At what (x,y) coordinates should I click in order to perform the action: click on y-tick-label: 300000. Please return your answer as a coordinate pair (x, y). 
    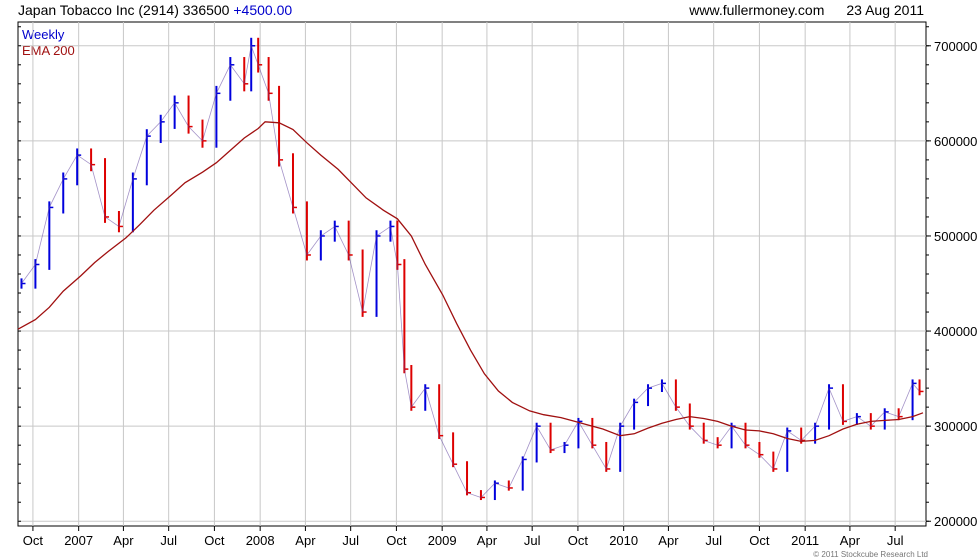
    Looking at the image, I should click on (955, 426).